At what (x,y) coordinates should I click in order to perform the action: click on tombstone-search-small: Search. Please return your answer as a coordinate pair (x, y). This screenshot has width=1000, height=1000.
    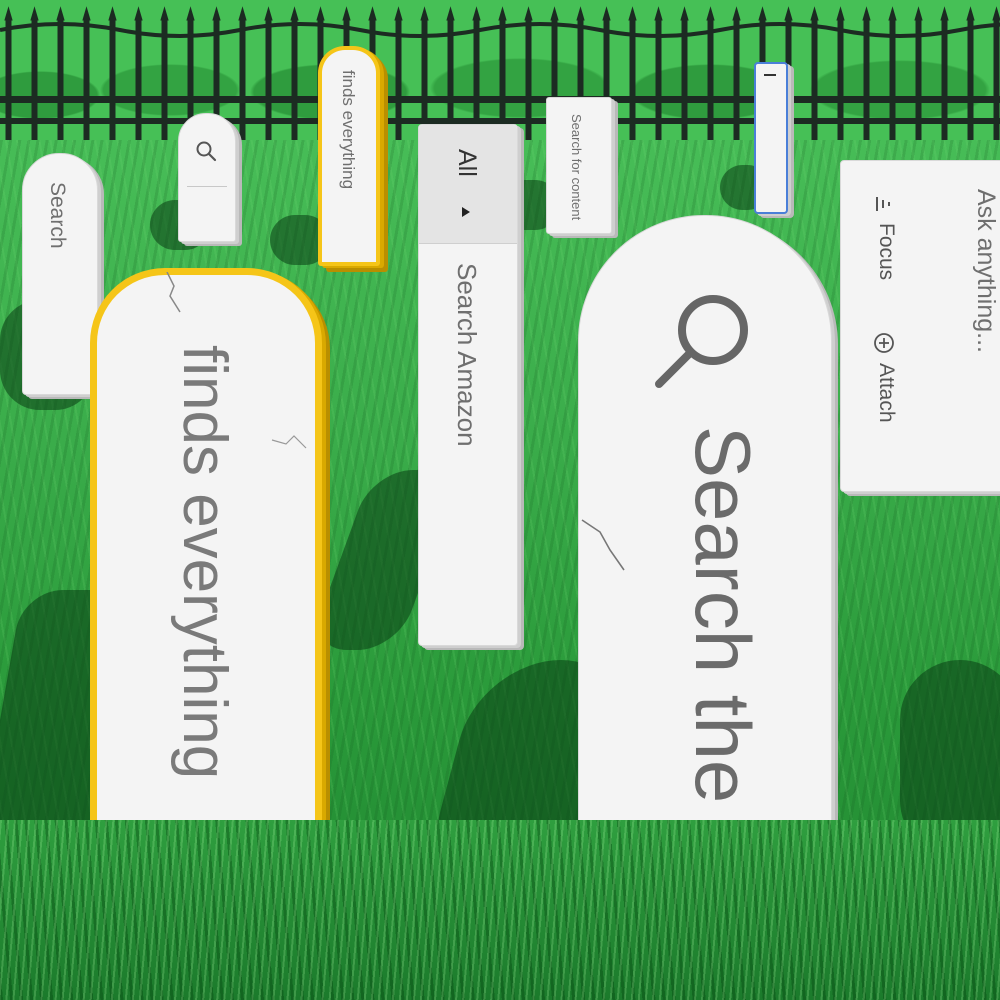
    Looking at the image, I should click on (60, 274).